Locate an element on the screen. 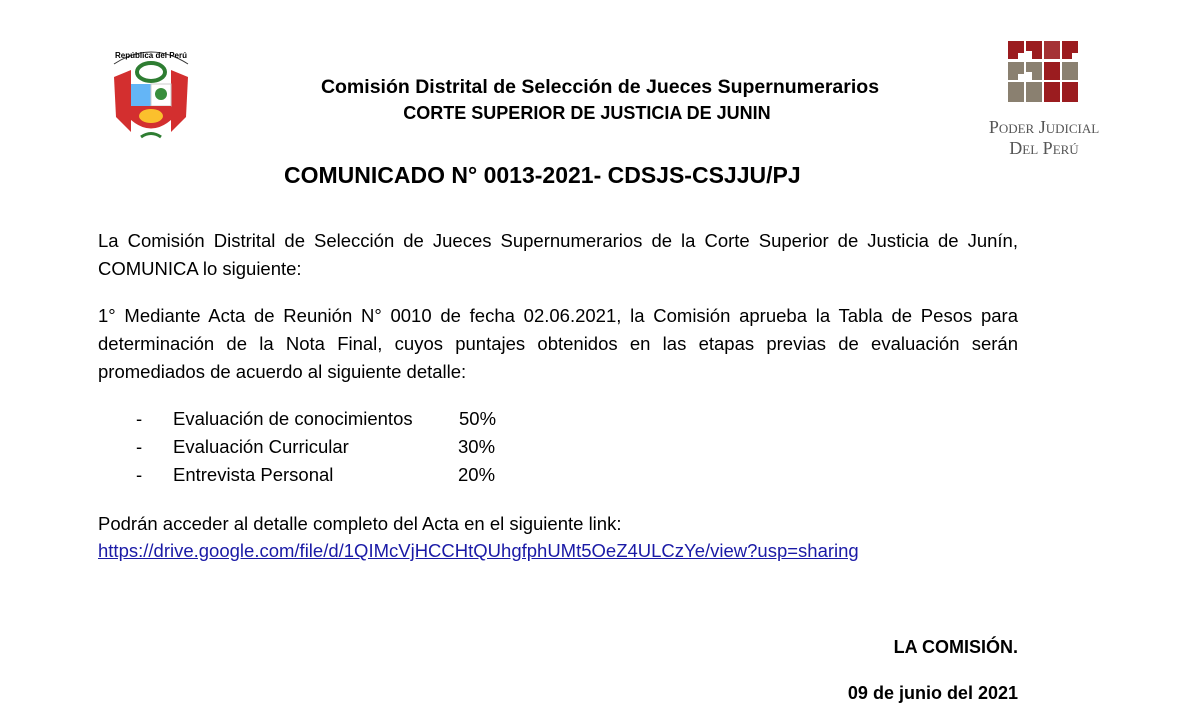 The width and height of the screenshot is (1196, 723). logo-text-line2: Del Perú is located at coordinates (1044, 148).